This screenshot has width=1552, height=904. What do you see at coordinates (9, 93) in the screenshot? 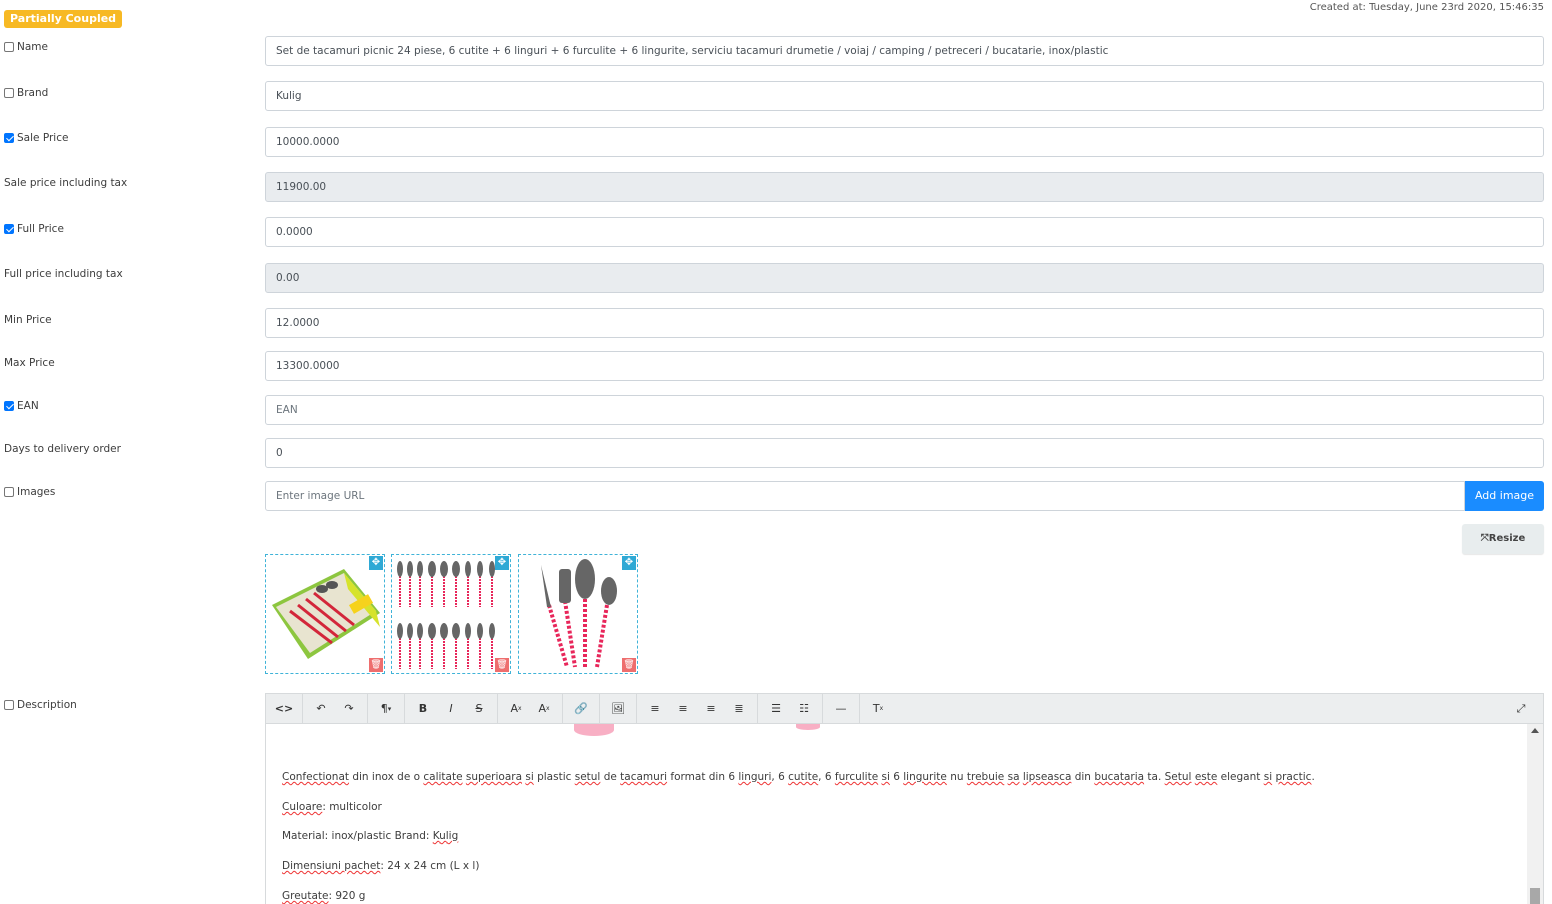
I see `brand-checkbox` at bounding box center [9, 93].